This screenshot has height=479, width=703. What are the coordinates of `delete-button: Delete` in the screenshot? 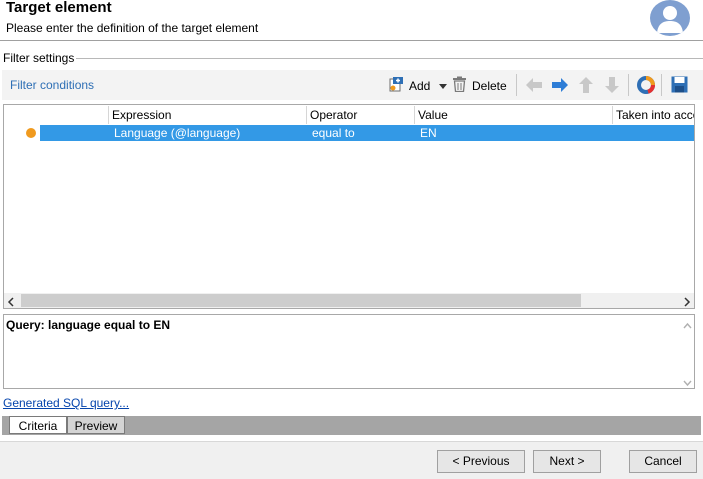 It's located at (479, 85).